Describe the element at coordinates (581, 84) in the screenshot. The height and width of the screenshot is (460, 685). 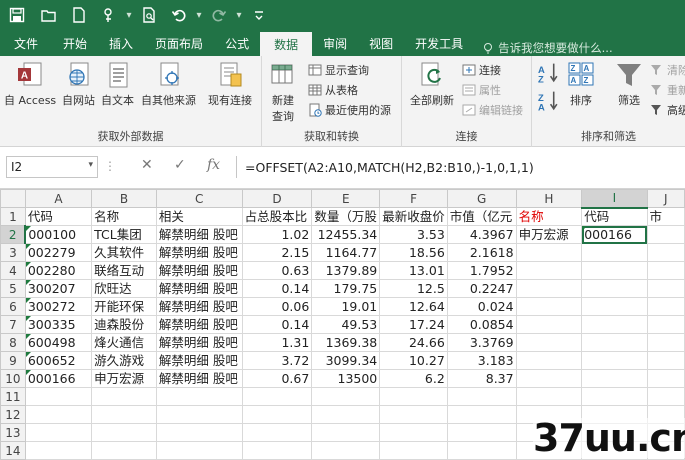
I see `sort-button: ZAAZ 排序` at that location.